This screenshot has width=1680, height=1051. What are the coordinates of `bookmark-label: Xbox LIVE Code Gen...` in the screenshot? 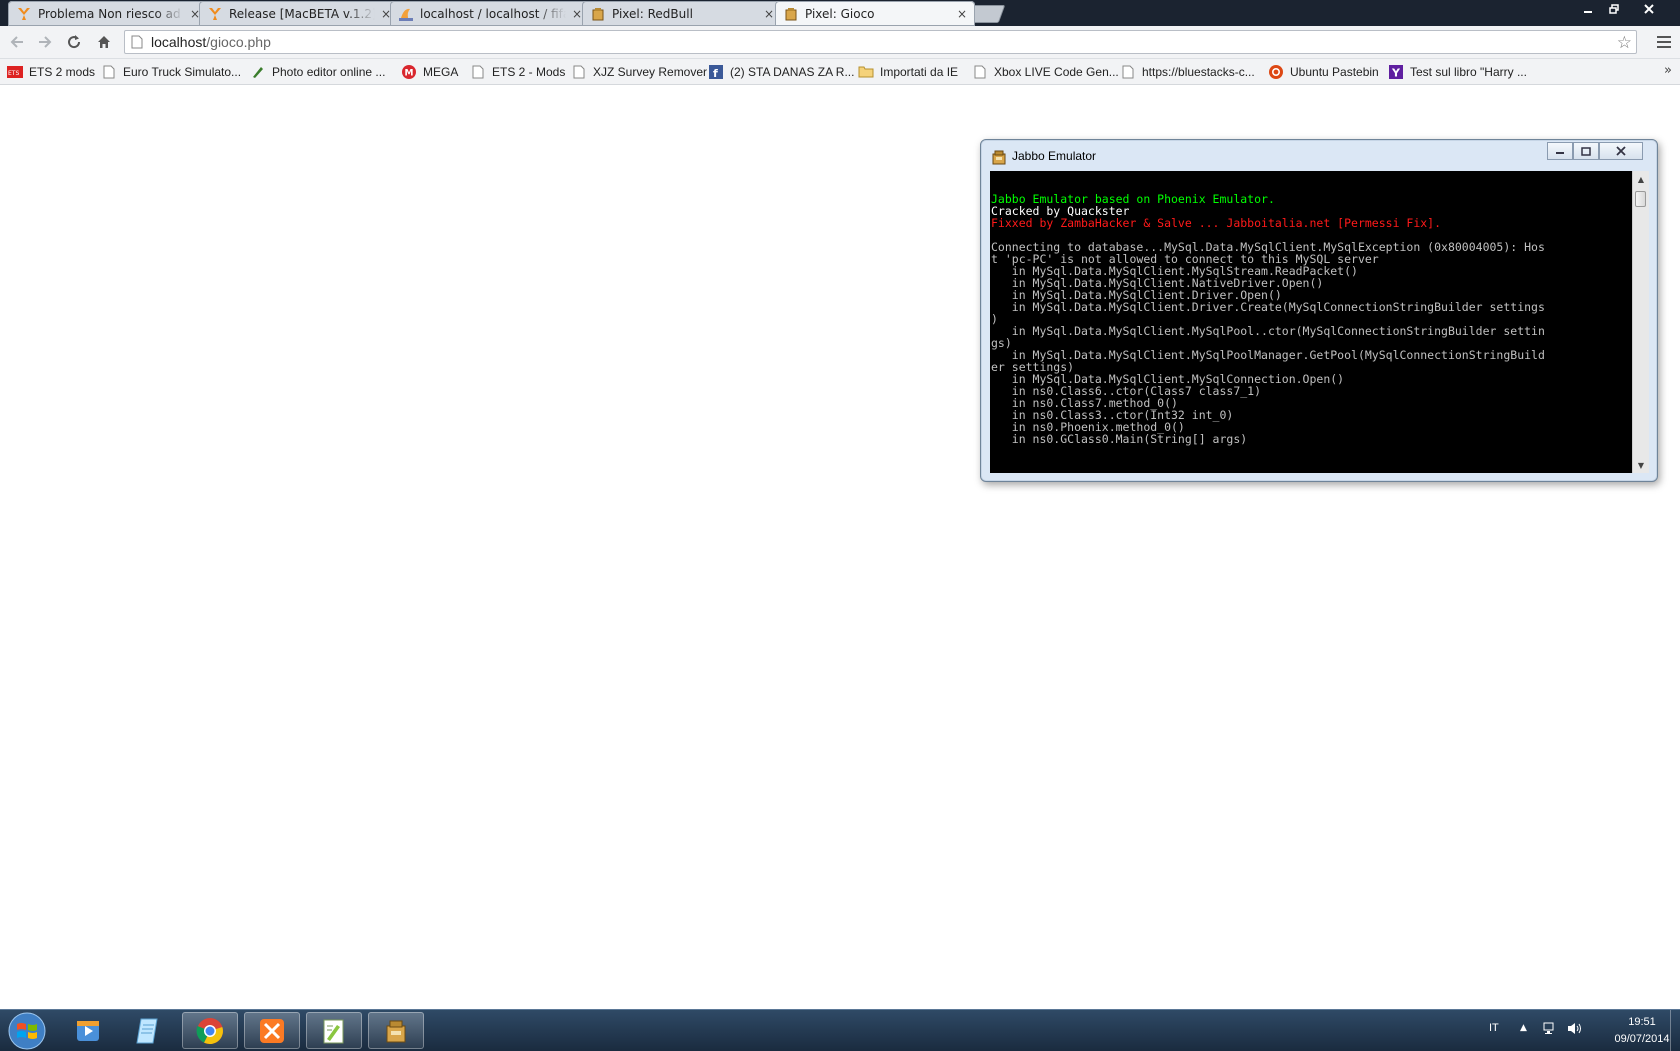 It's located at (1056, 71).